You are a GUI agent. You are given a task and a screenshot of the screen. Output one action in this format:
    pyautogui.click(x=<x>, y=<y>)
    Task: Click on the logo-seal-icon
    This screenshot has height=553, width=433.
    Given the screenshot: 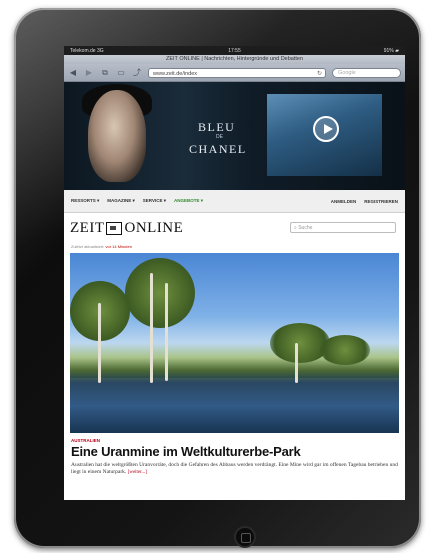 What is the action you would take?
    pyautogui.click(x=114, y=228)
    